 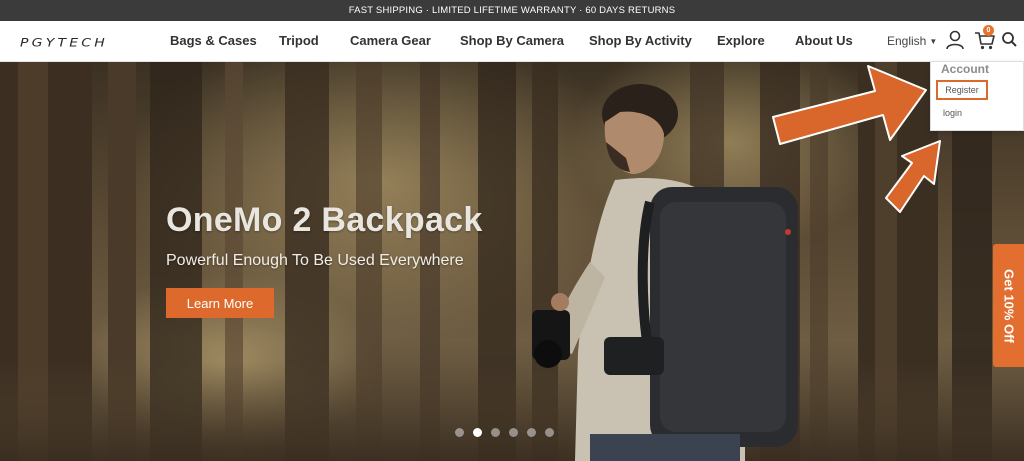 I want to click on discount-side-tab: Get 10% Off, so click(x=1008, y=305).